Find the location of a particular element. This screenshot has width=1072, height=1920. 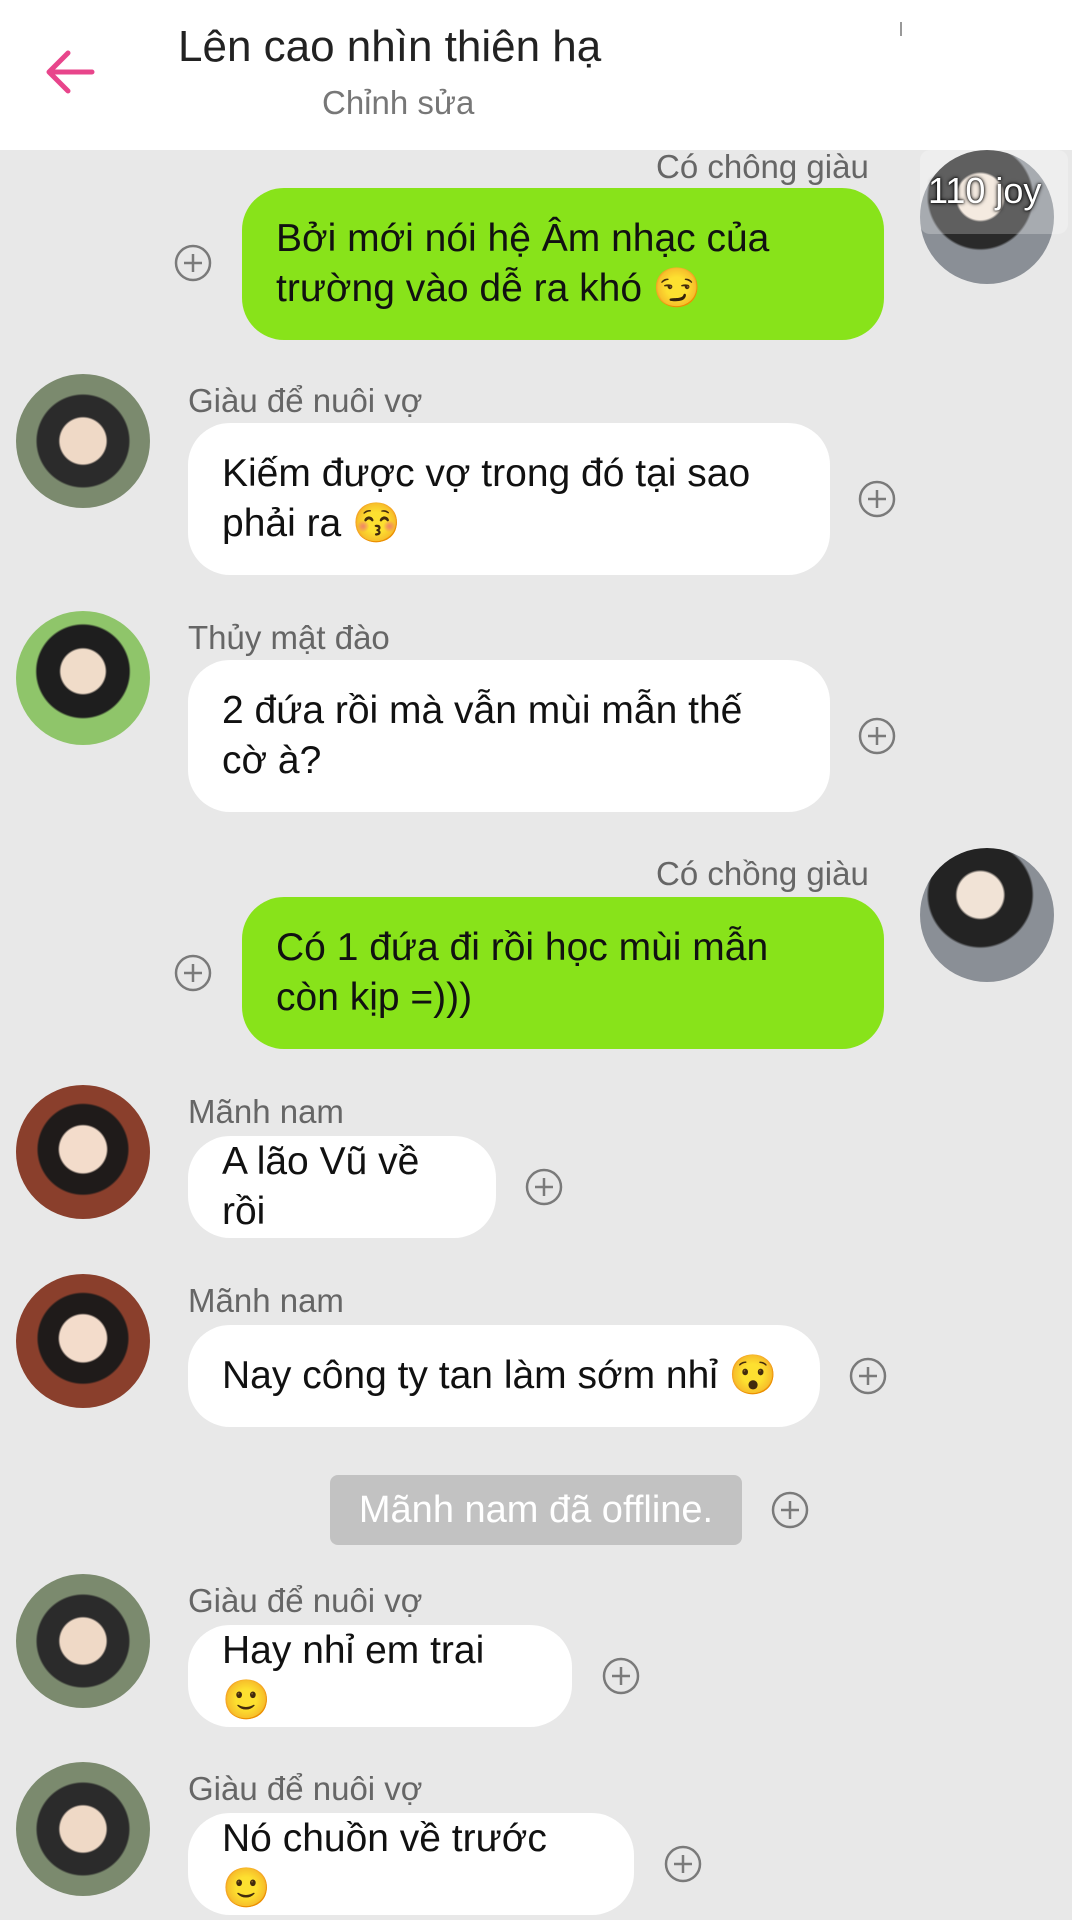

message-bubble-incoming: 2 đứa rồi mà vẫn mùi mẫn thế cờ à? is located at coordinates (509, 736).